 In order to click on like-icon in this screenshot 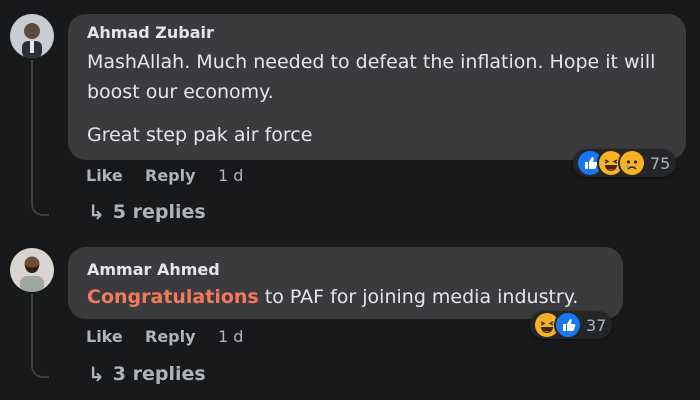, I will do `click(568, 325)`.